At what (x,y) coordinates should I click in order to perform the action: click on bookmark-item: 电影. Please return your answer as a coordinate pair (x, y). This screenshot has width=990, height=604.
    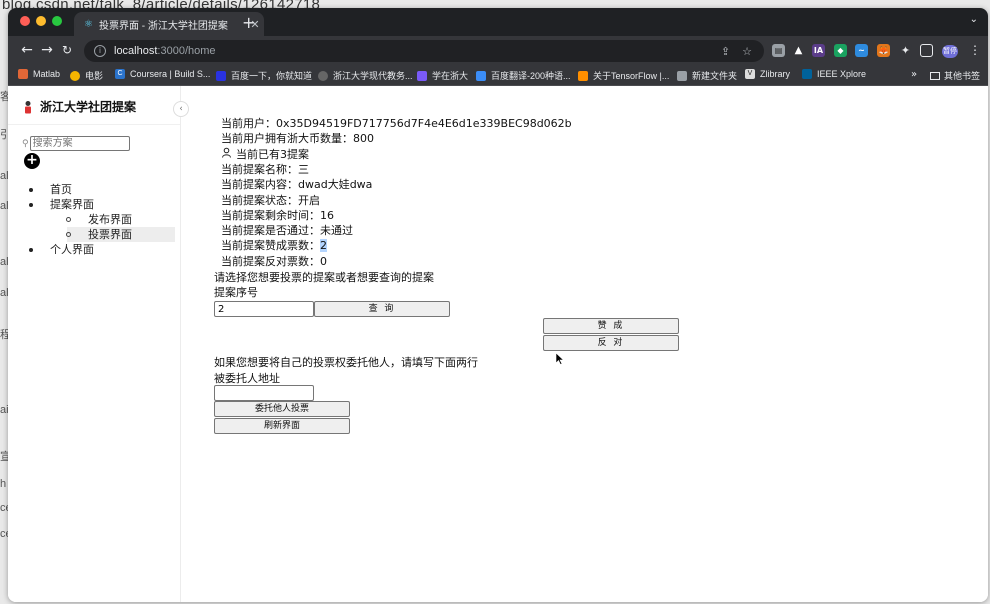
    Looking at the image, I should click on (86, 75).